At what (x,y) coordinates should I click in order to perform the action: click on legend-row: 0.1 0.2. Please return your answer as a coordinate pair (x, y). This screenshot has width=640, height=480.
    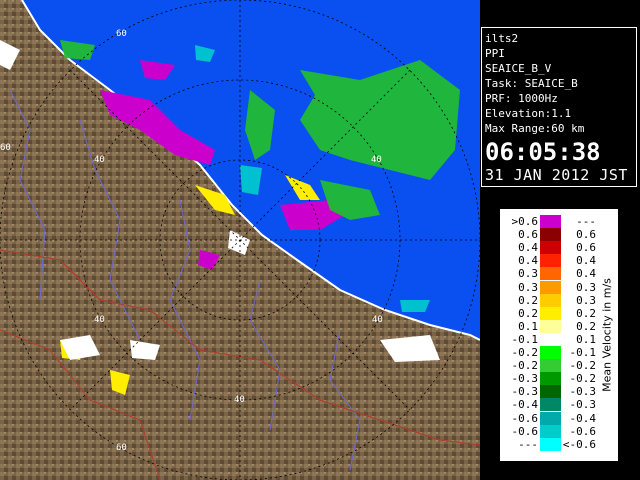
    Looking at the image, I should click on (550, 326).